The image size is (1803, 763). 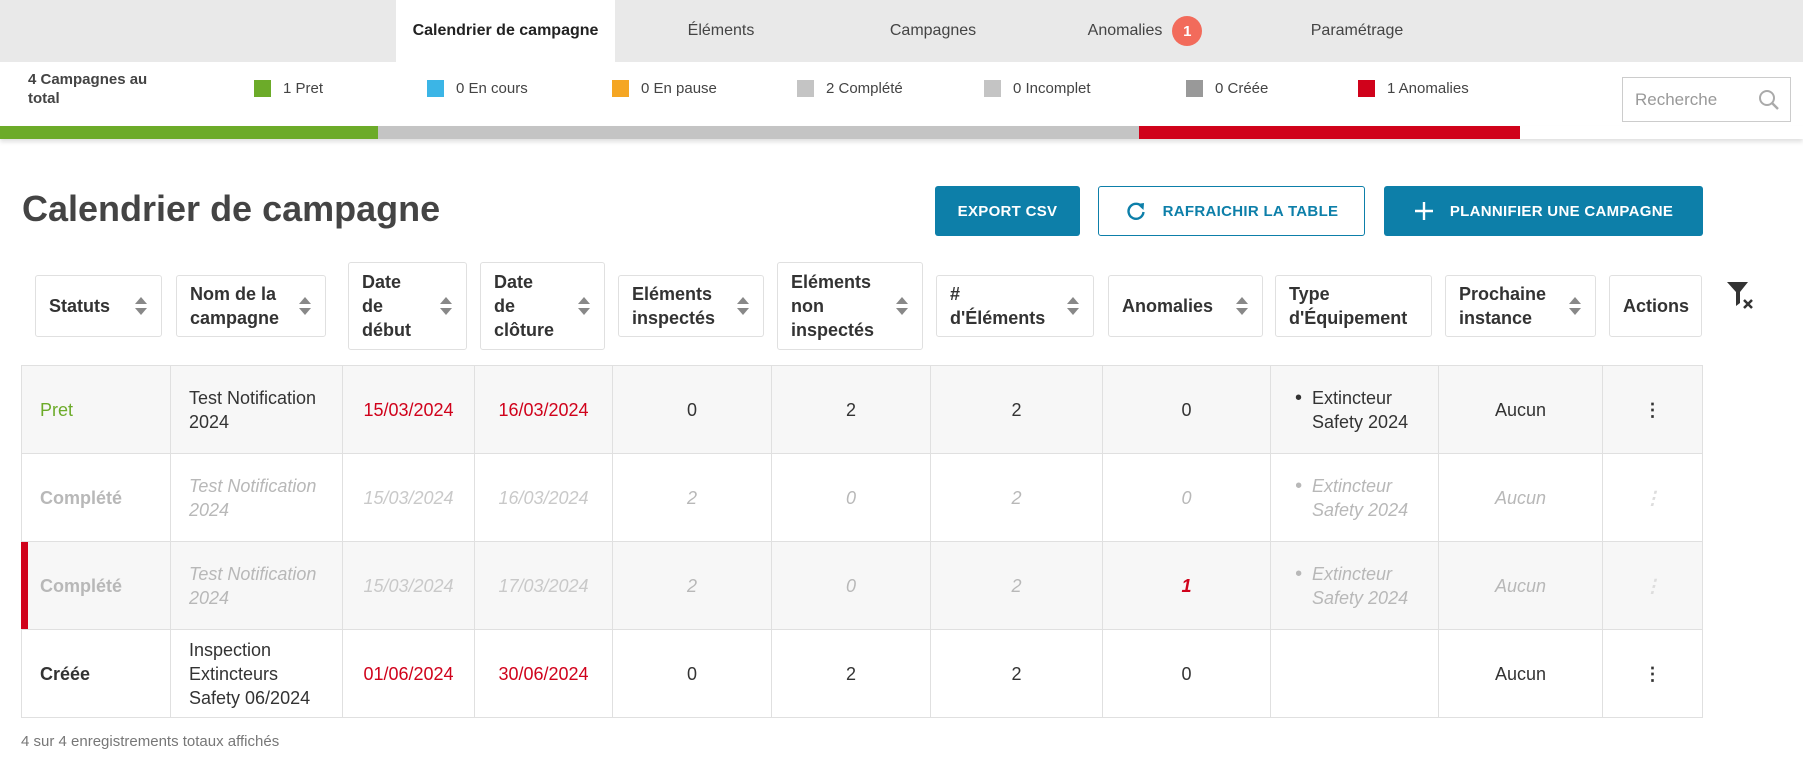 What do you see at coordinates (150, 741) in the screenshot?
I see `records-count-footer: 4 sur 4 enregistrements totaux affichés` at bounding box center [150, 741].